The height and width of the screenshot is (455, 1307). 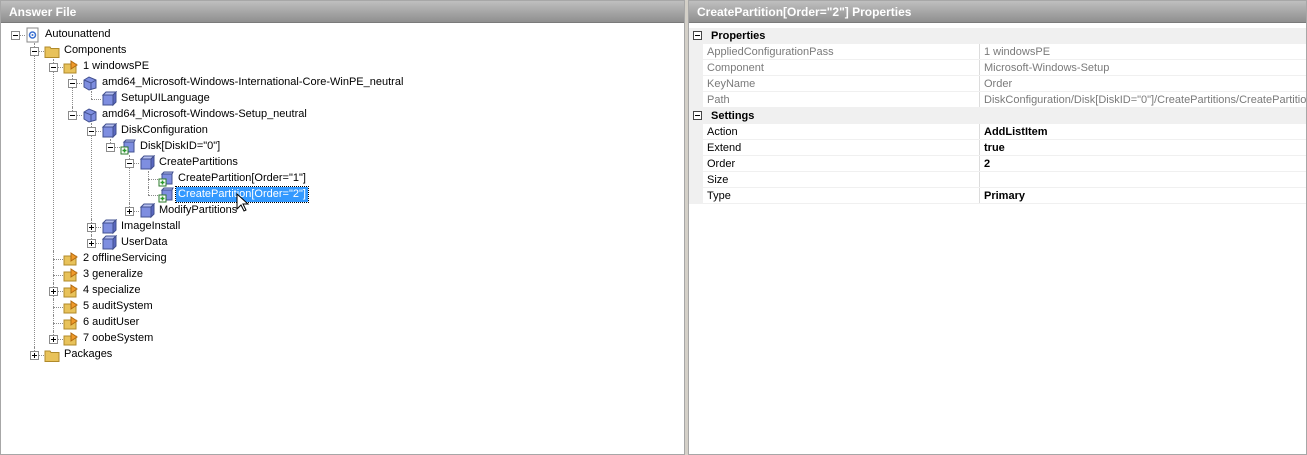 I want to click on tree-node-label: 3 generalize, so click(x=113, y=274).